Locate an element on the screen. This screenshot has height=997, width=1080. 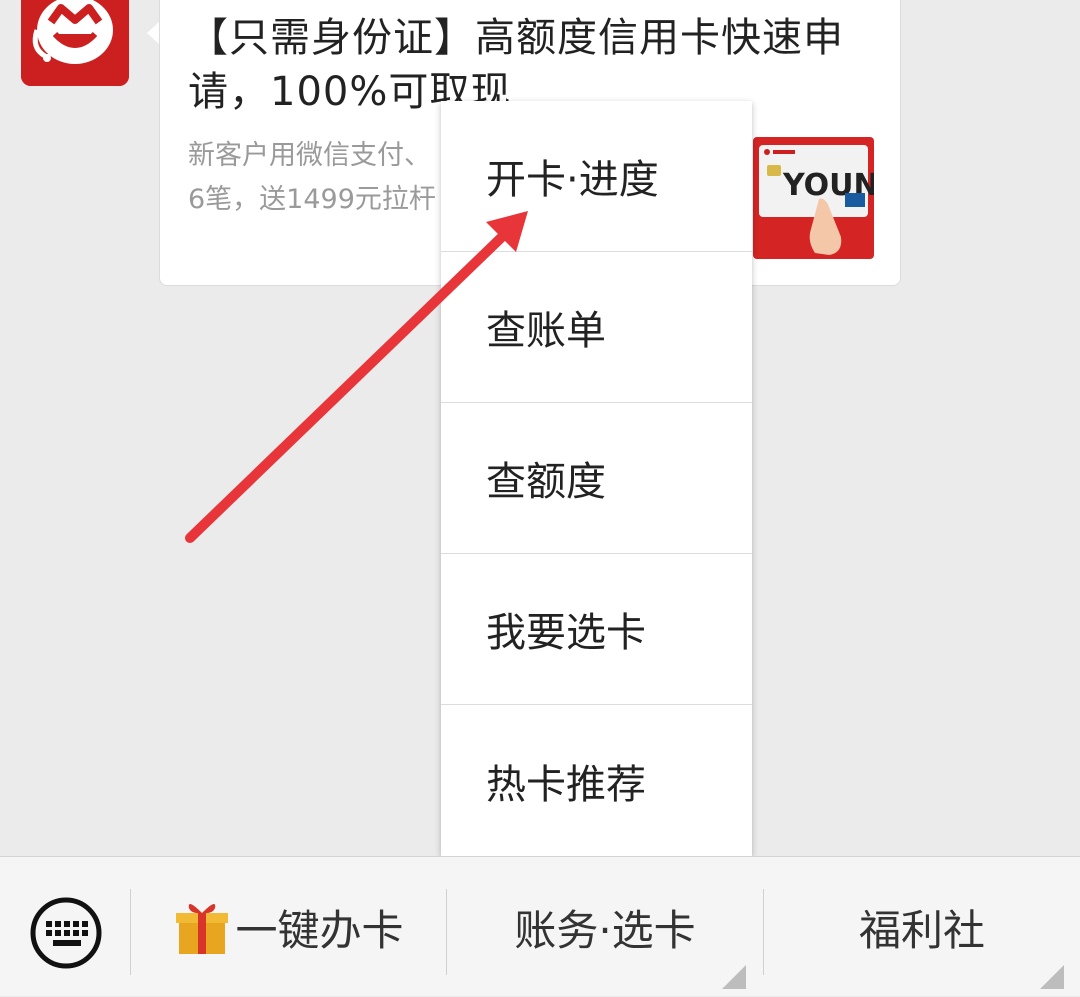
gift-icon is located at coordinates (202, 929).